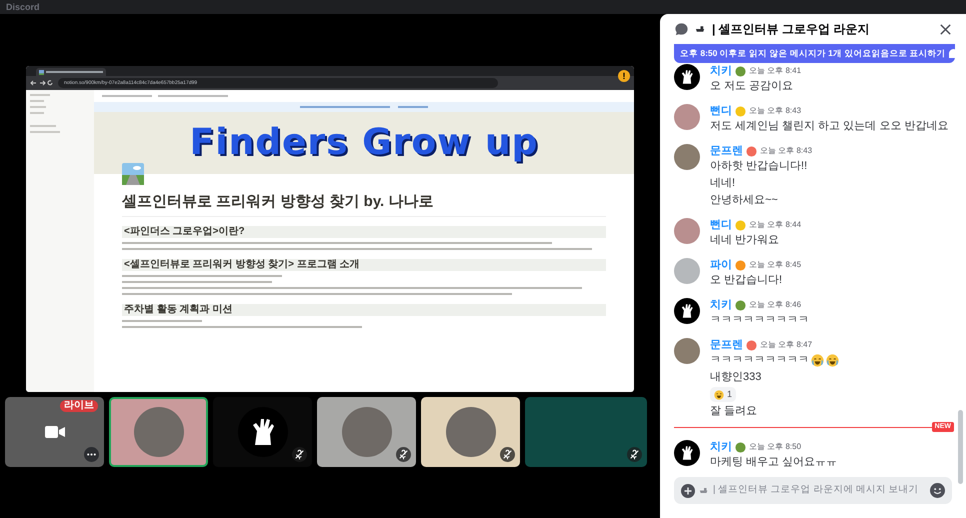  What do you see at coordinates (960, 447) in the screenshot?
I see `scrollbar-thumb` at bounding box center [960, 447].